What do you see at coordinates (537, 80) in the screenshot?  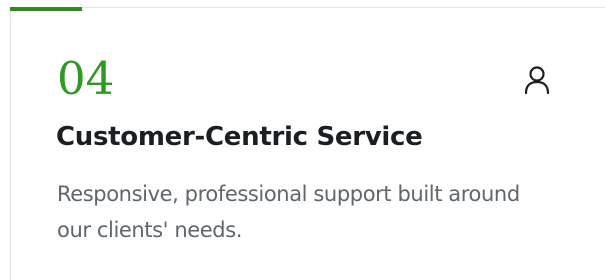 I see `user-icon` at bounding box center [537, 80].